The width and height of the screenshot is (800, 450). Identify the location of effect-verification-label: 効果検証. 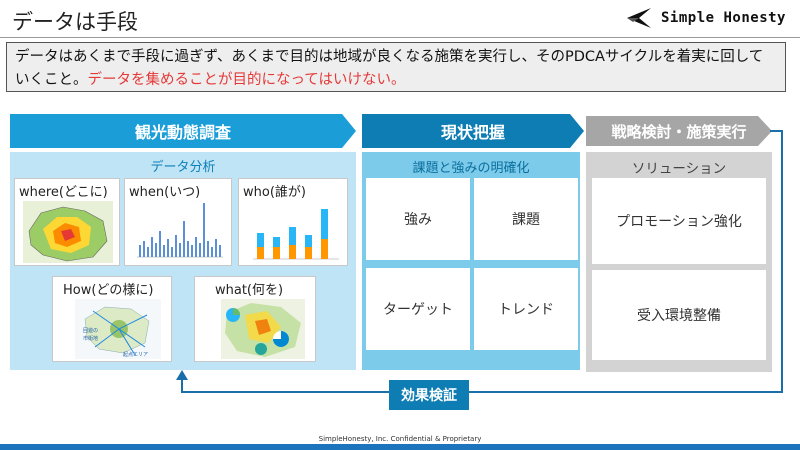
(429, 395).